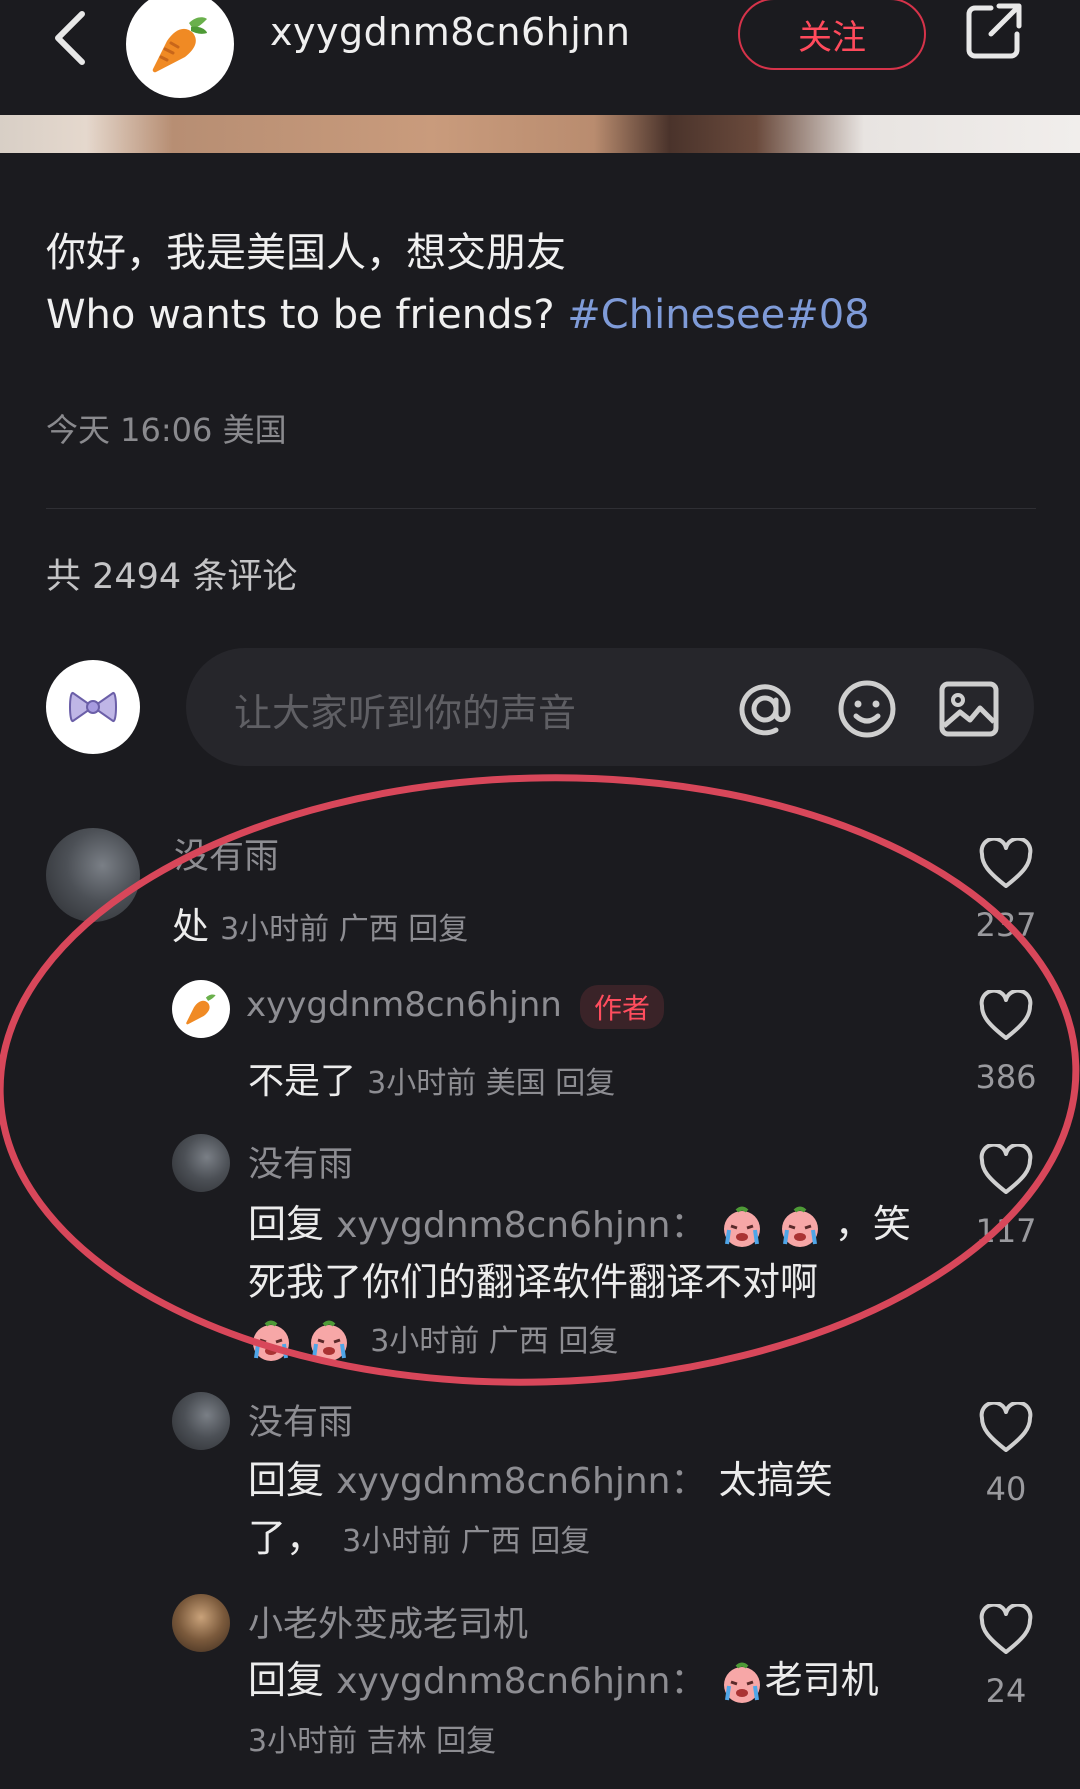 The width and height of the screenshot is (1080, 1789). I want to click on like-count: 237, so click(1006, 925).